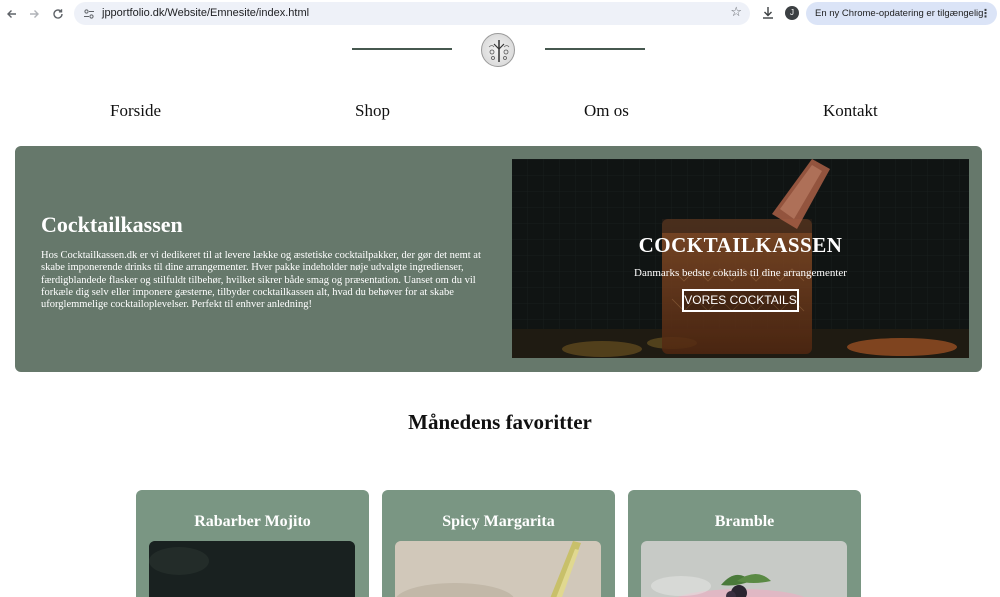  What do you see at coordinates (768, 13) in the screenshot?
I see `download-icon` at bounding box center [768, 13].